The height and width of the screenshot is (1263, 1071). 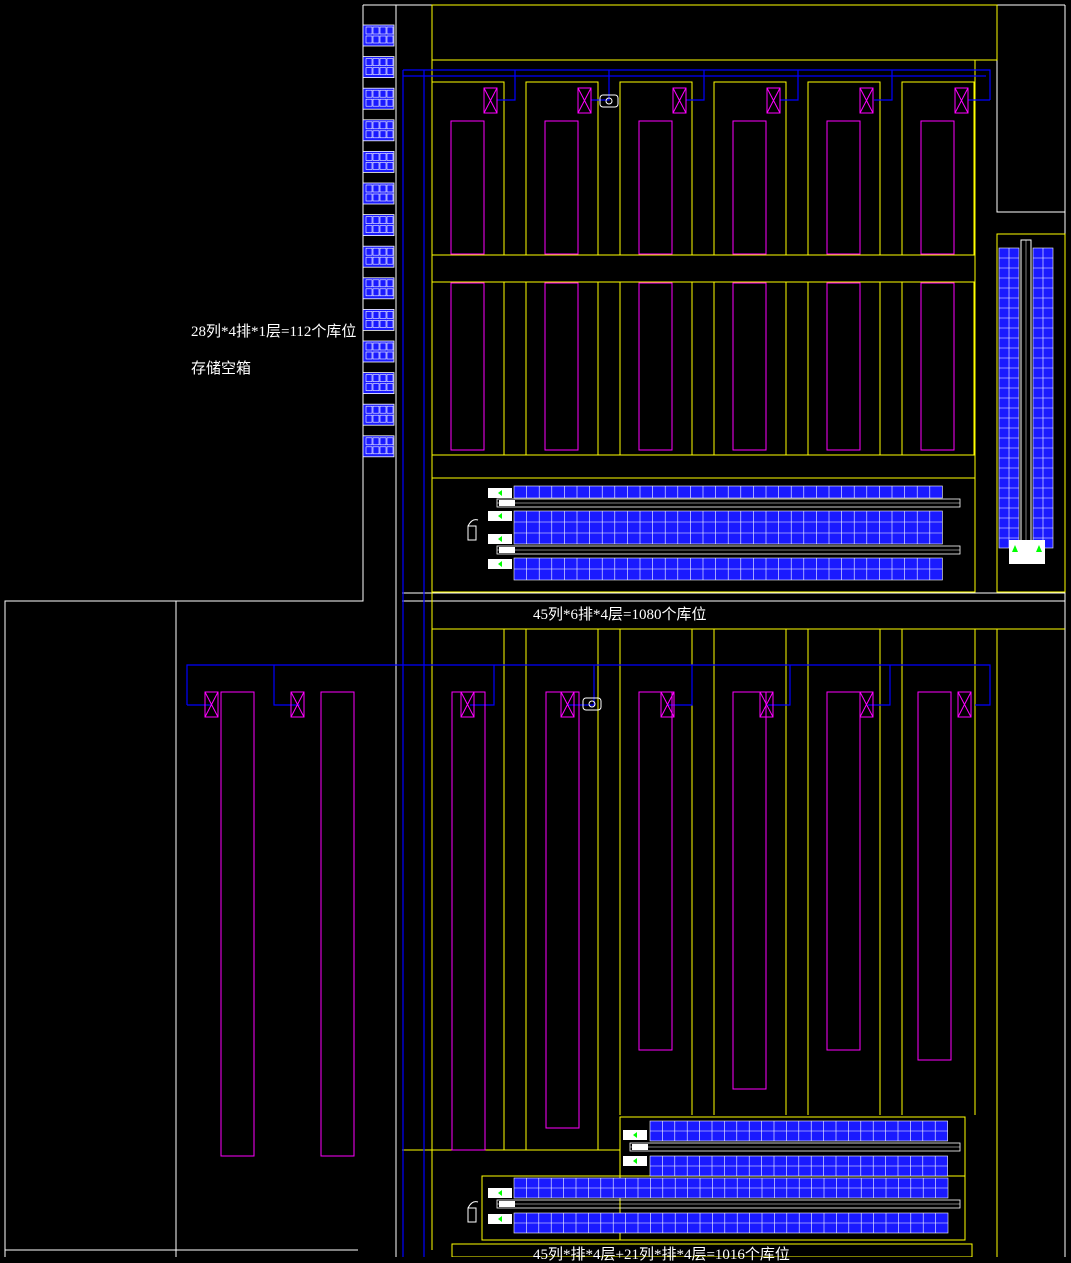 I want to click on bottom-rack-capacity-label: 45列*排*4层+21列*排*4层=1016个库位, so click(x=661, y=1255).